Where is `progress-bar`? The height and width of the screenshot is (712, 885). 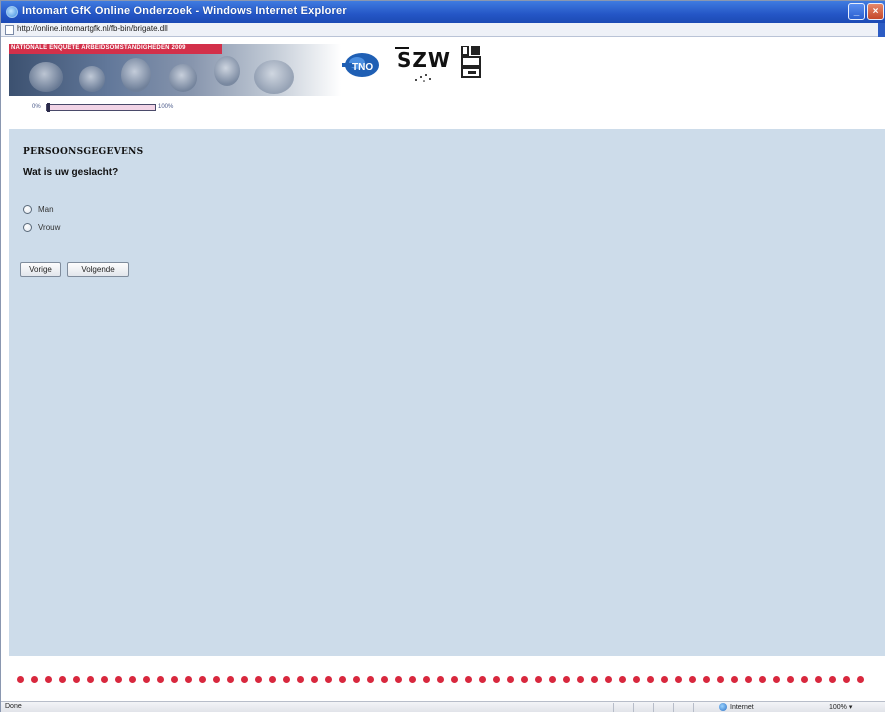 progress-bar is located at coordinates (101, 107).